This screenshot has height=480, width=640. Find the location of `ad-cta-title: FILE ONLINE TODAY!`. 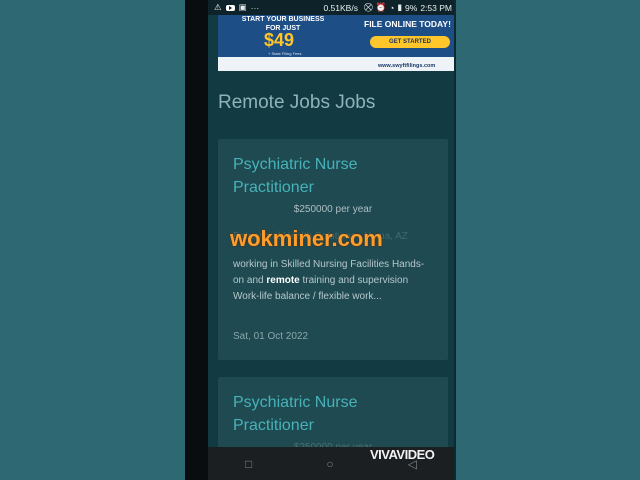

ad-cta-title: FILE ONLINE TODAY! is located at coordinates (407, 24).